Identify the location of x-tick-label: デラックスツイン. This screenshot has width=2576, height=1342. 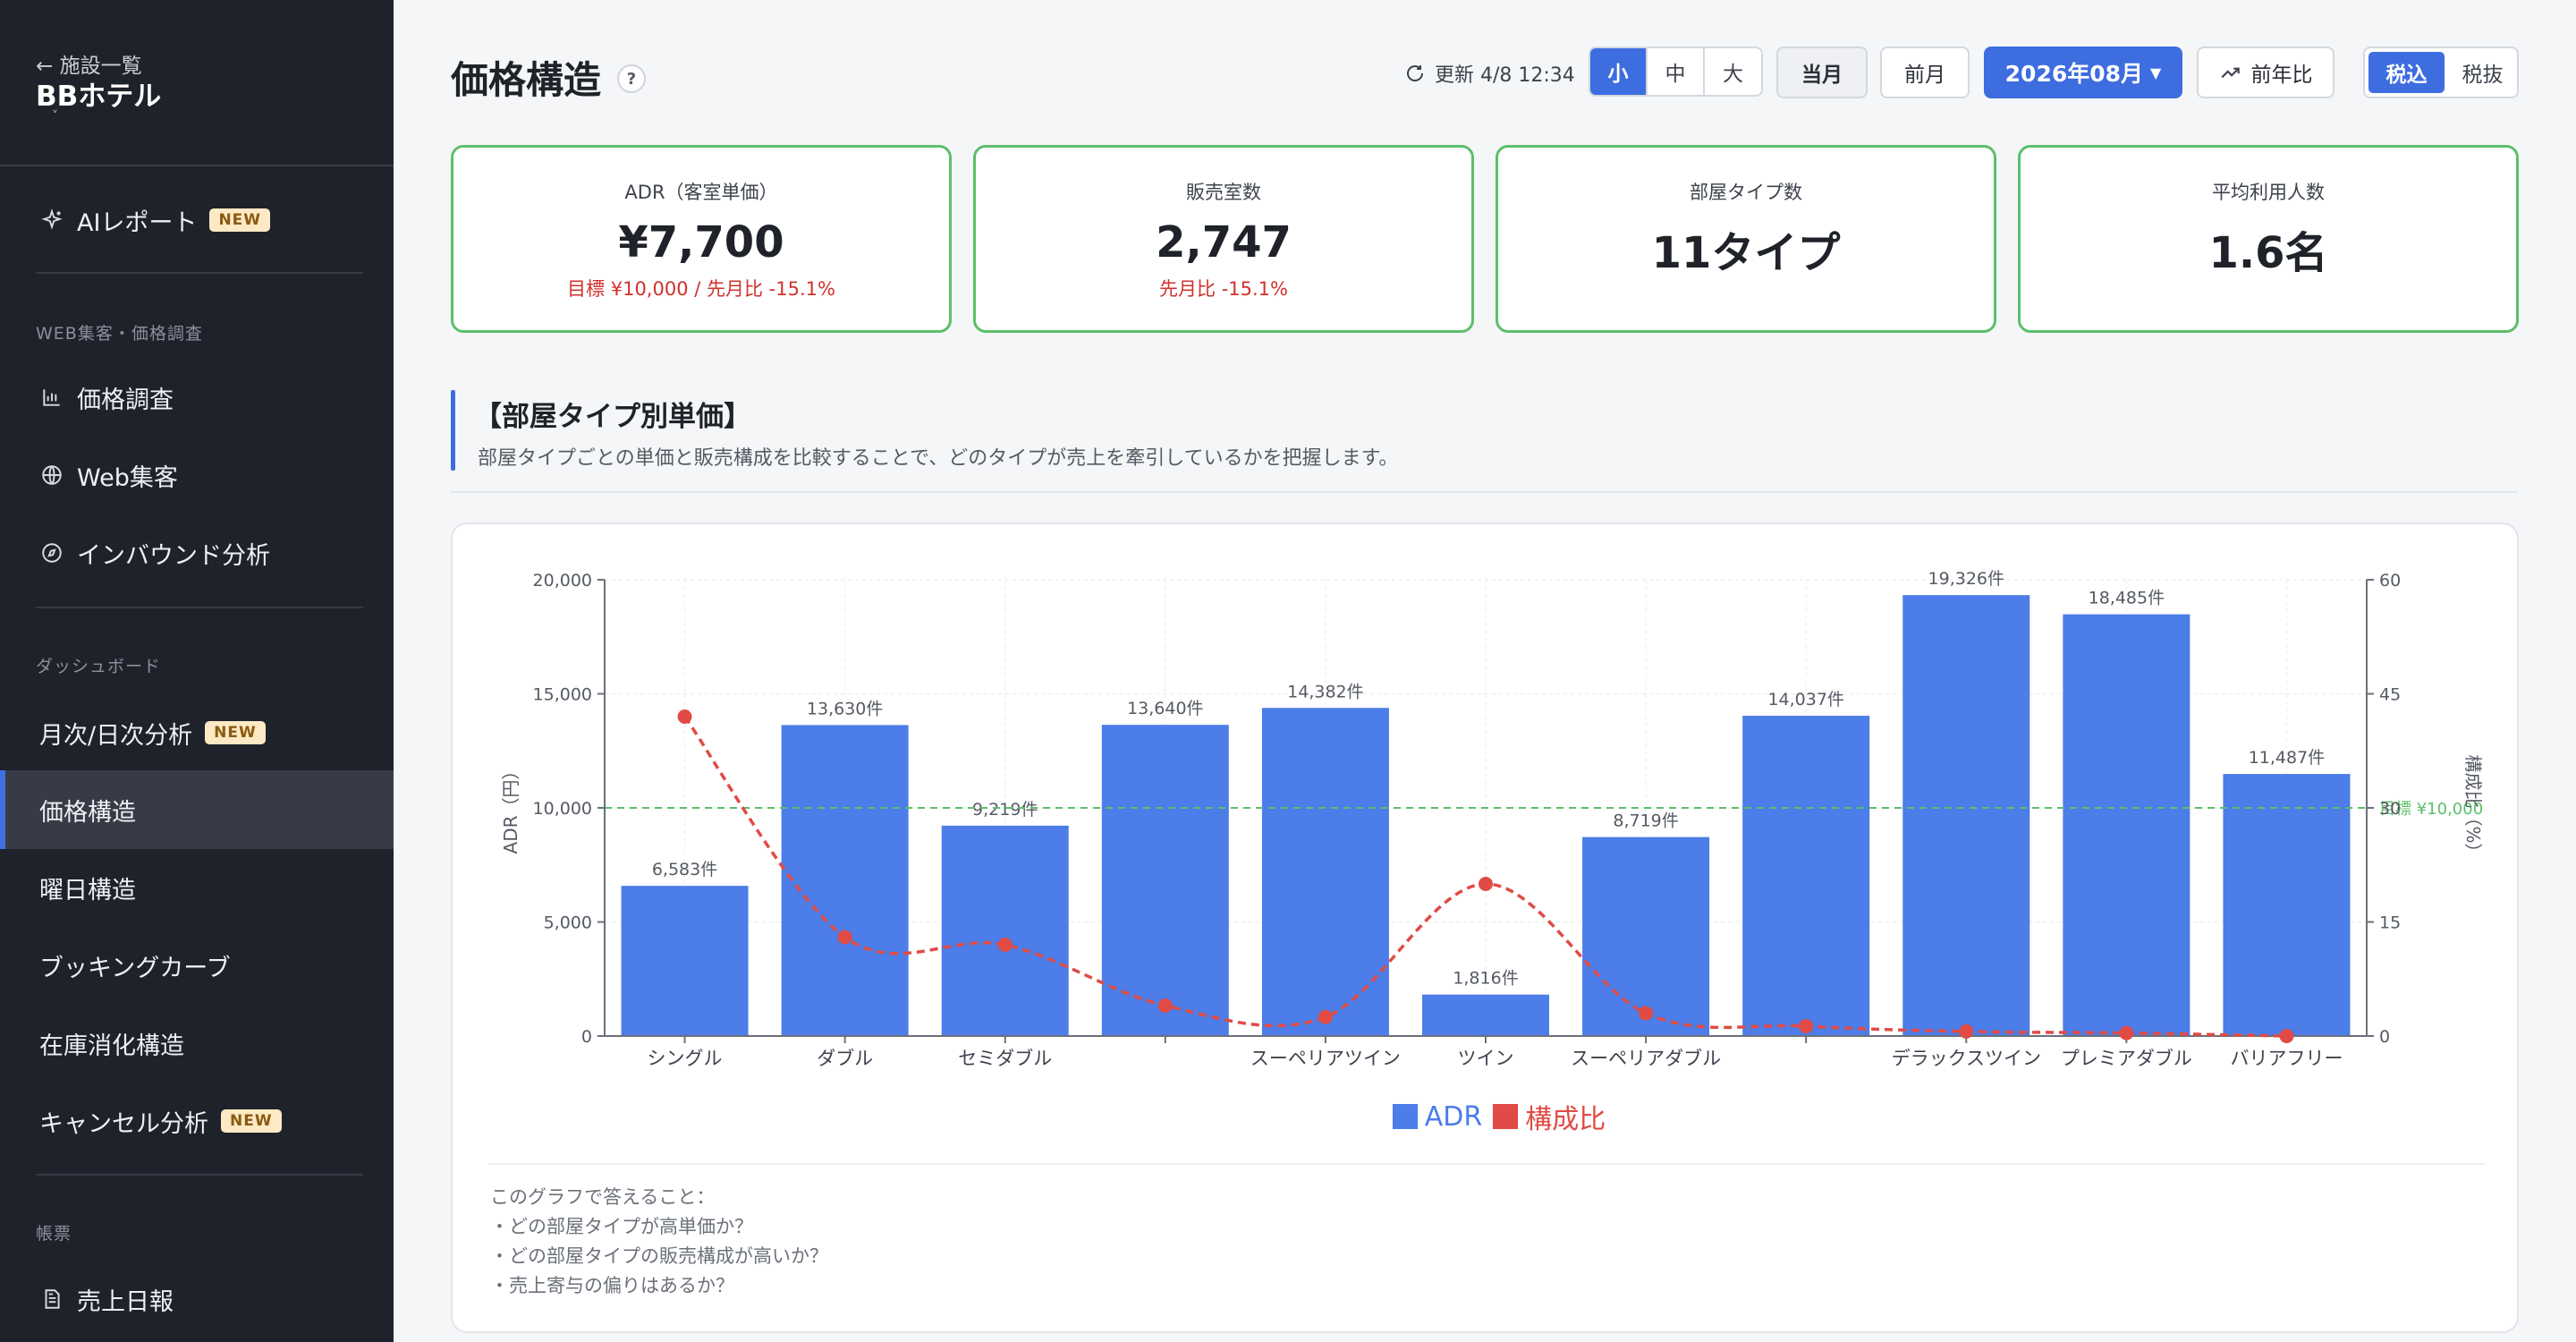
(1966, 1059).